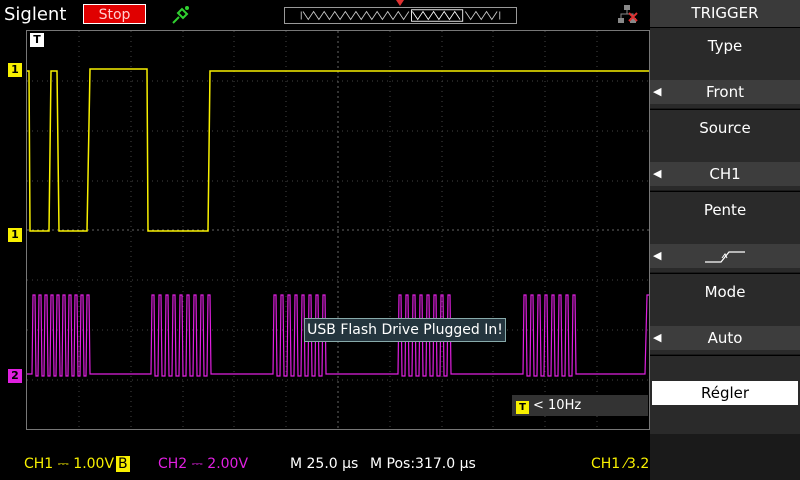  I want to click on source-value-text: CH1, so click(725, 174).